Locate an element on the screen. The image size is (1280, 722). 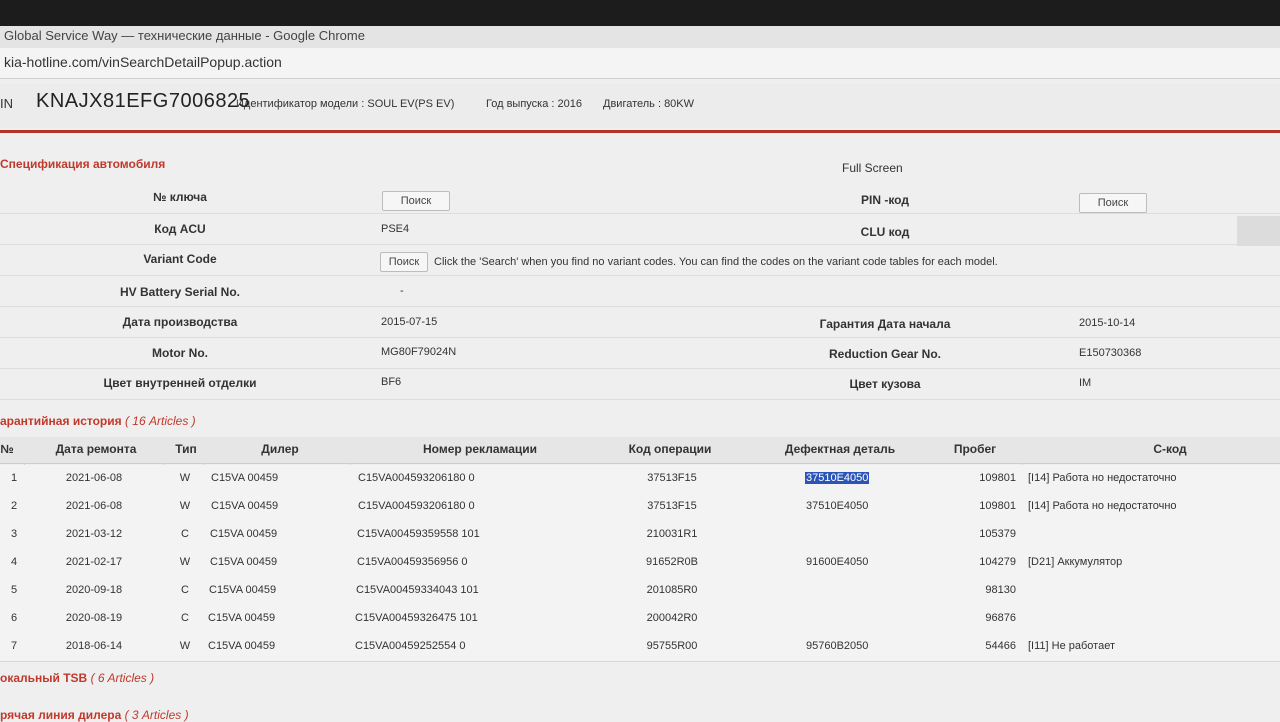
spec-row-acu: Код ACU PSE4 CLU код is located at coordinates (640, 229).